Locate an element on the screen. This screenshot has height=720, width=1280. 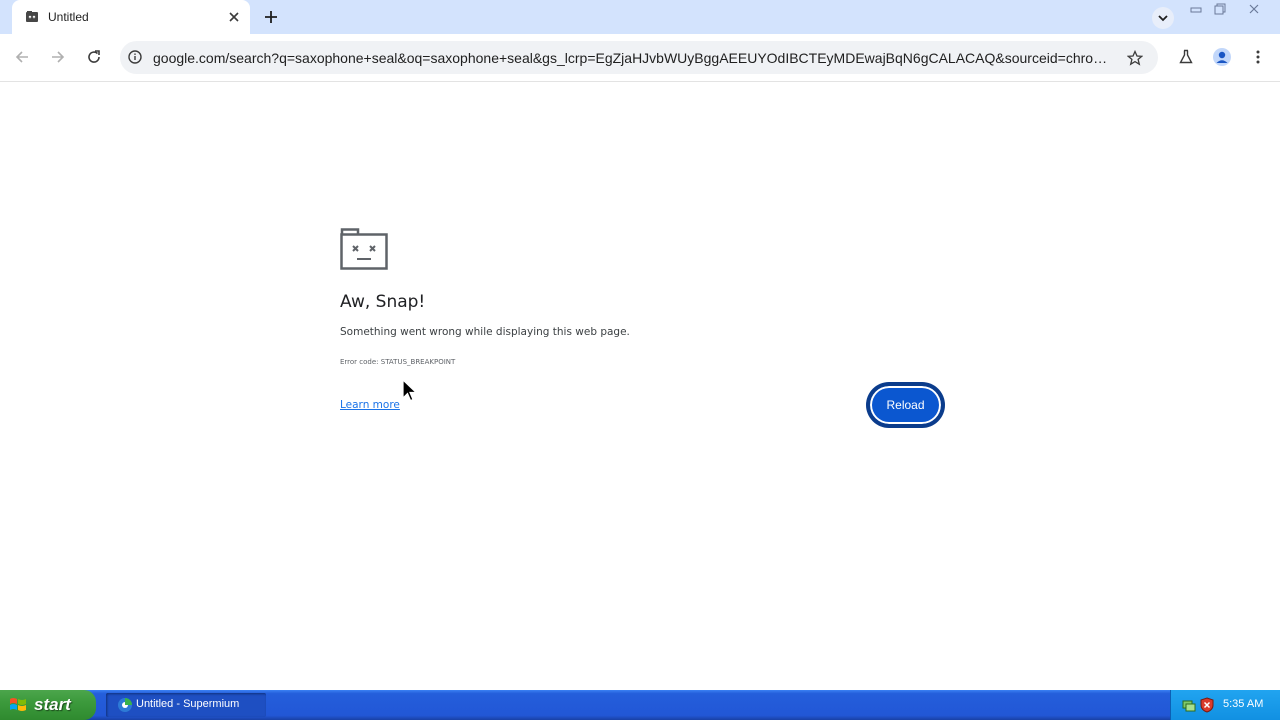
error-code: Error code: STATUS_BREAKPOINT is located at coordinates (398, 362).